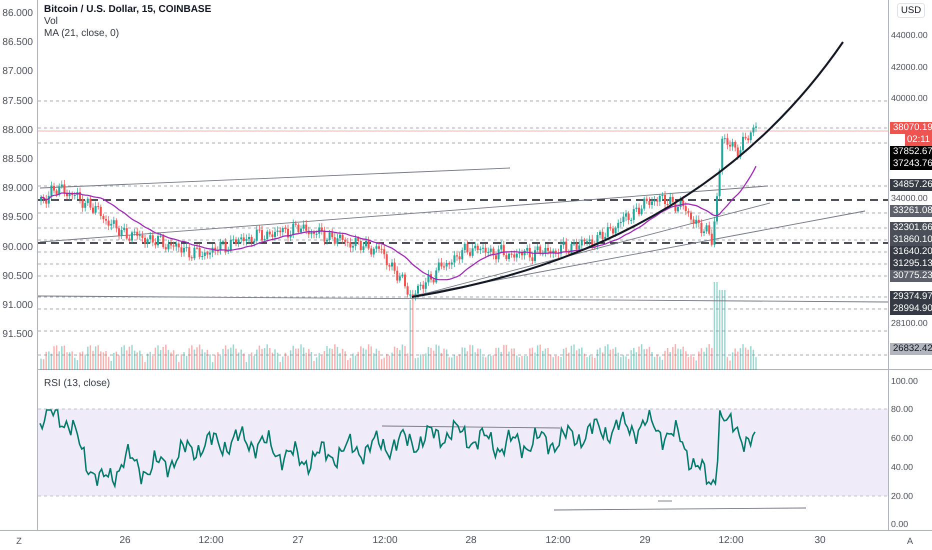  What do you see at coordinates (911, 297) in the screenshot?
I see `price-tag: 29374.97` at bounding box center [911, 297].